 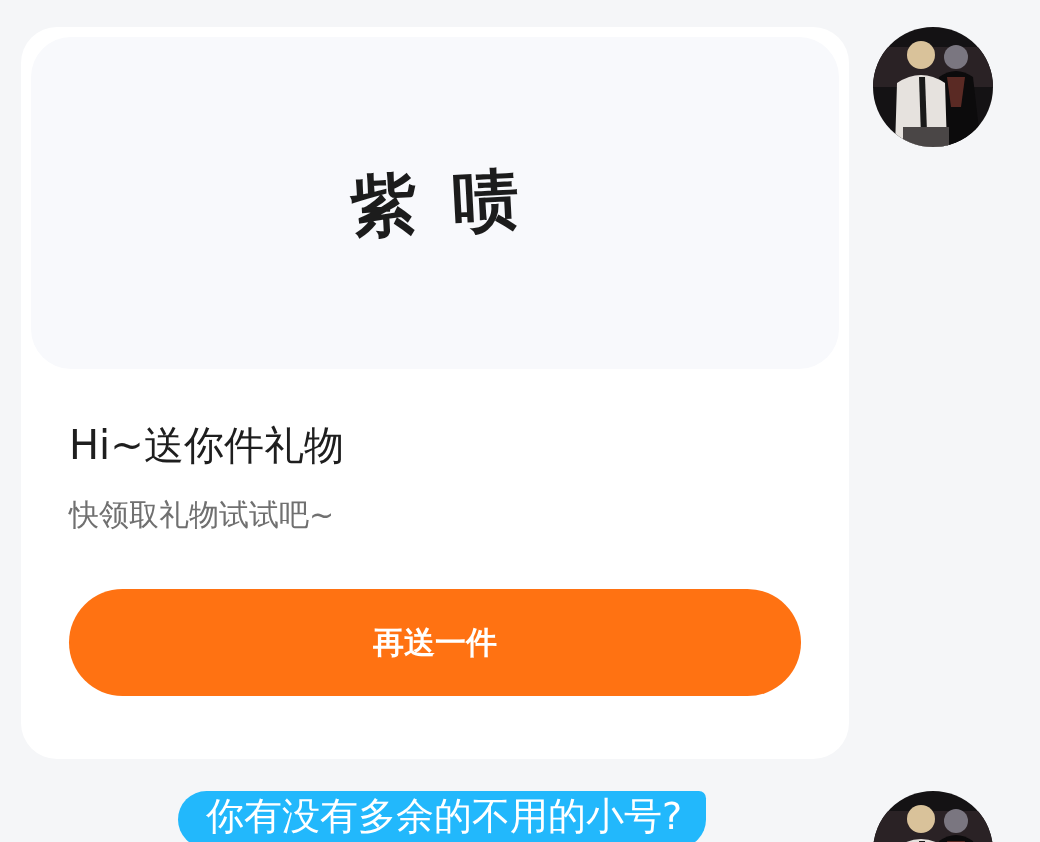 What do you see at coordinates (442, 816) in the screenshot?
I see `message-bubble: 你有没有多余的不用的小号?` at bounding box center [442, 816].